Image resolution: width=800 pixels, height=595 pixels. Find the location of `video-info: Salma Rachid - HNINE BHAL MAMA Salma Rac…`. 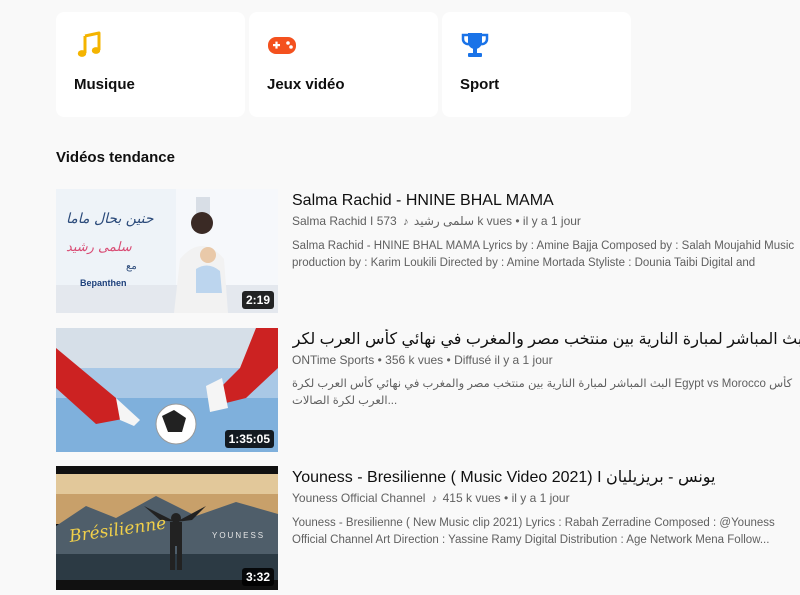

video-info: Salma Rachid - HNINE BHAL MAMA Salma Rac… is located at coordinates (546, 230).